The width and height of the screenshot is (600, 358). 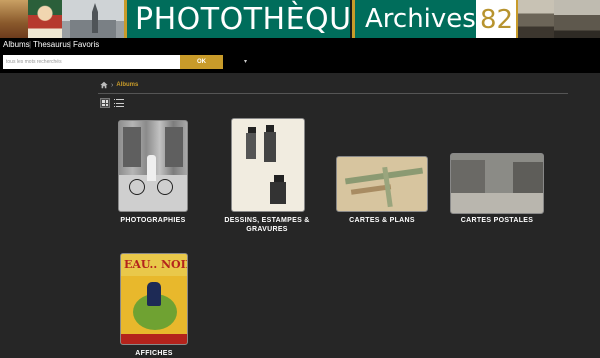 What do you see at coordinates (300, 45) in the screenshot?
I see `top-nav: Albums | Thesaurus | Favoris` at bounding box center [300, 45].